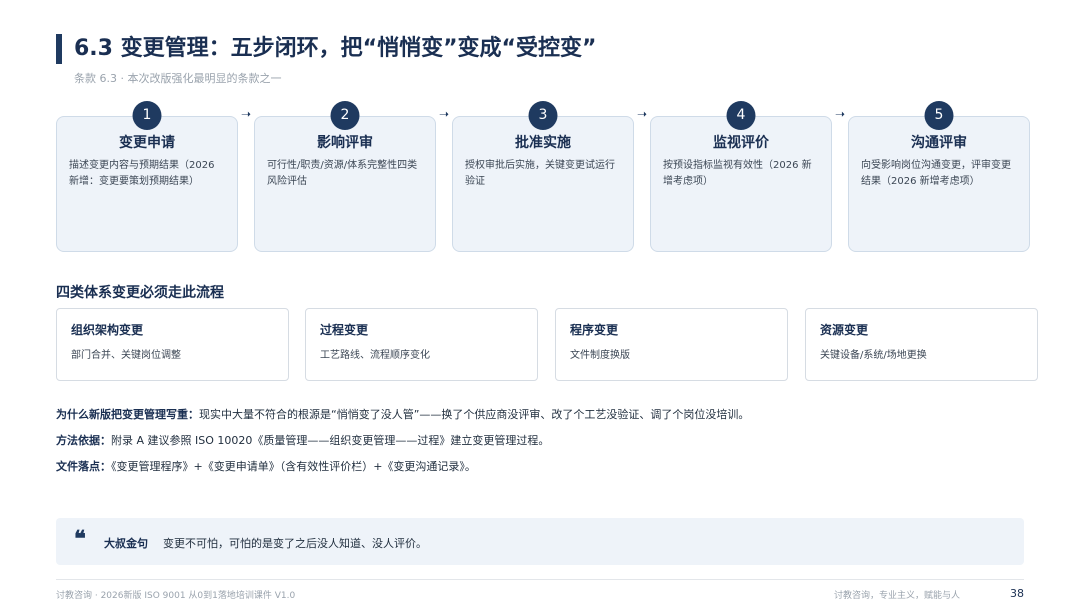  I want to click on step-card-4: 4 监视评价 按预设指标监视有效性（2026 新增考虑项）, so click(741, 176).